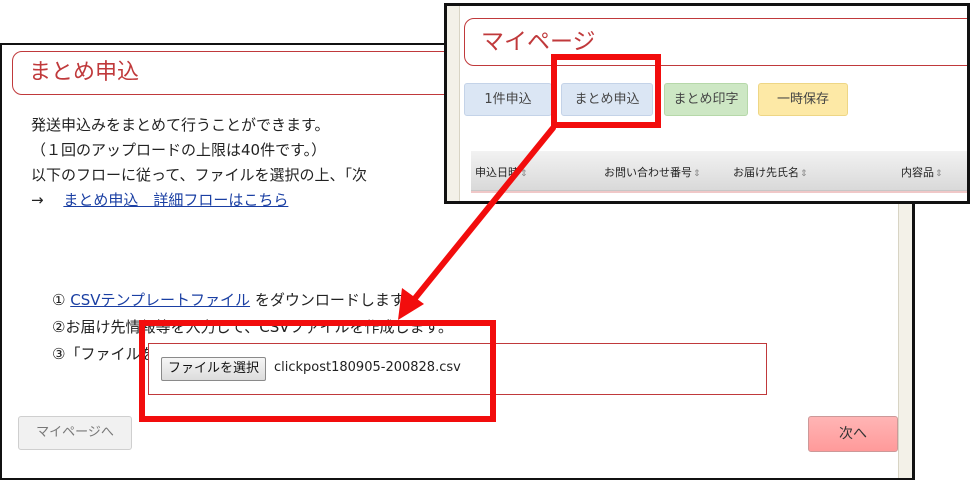 The image size is (971, 480). Describe the element at coordinates (706, 99) in the screenshot. I see `tab-bulk-print: まとめ印字` at that location.